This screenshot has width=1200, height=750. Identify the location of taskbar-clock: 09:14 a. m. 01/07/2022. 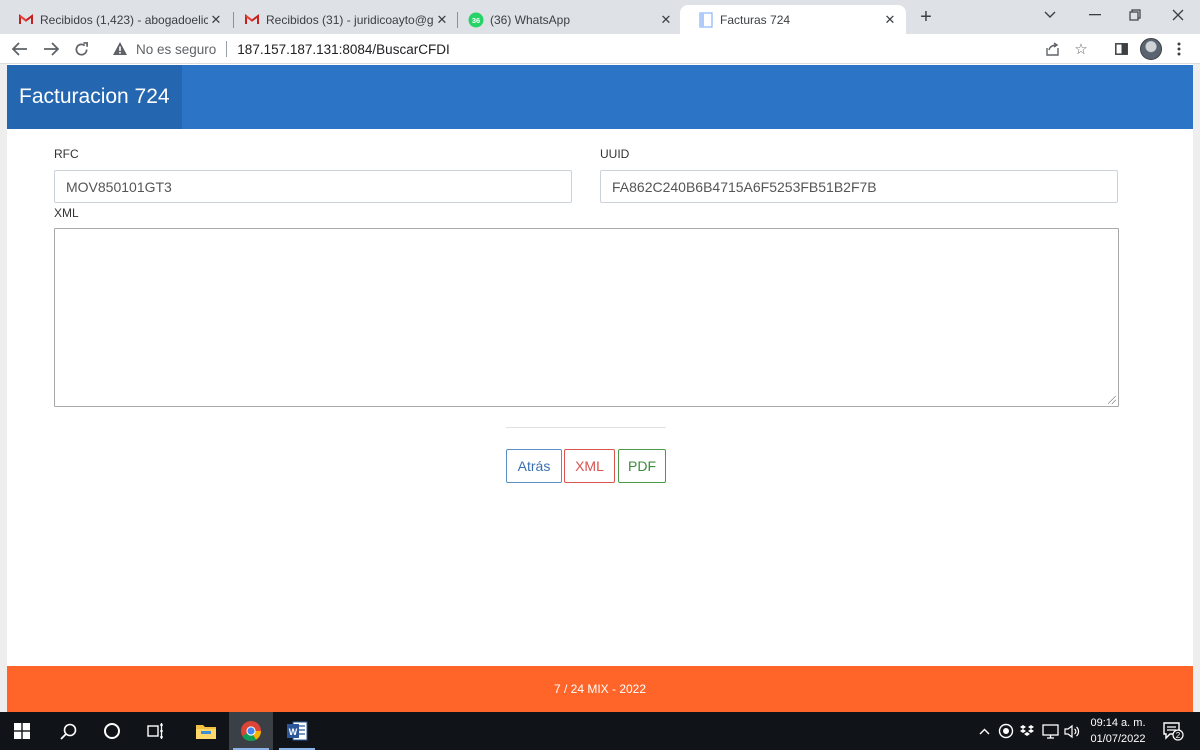
(1118, 731).